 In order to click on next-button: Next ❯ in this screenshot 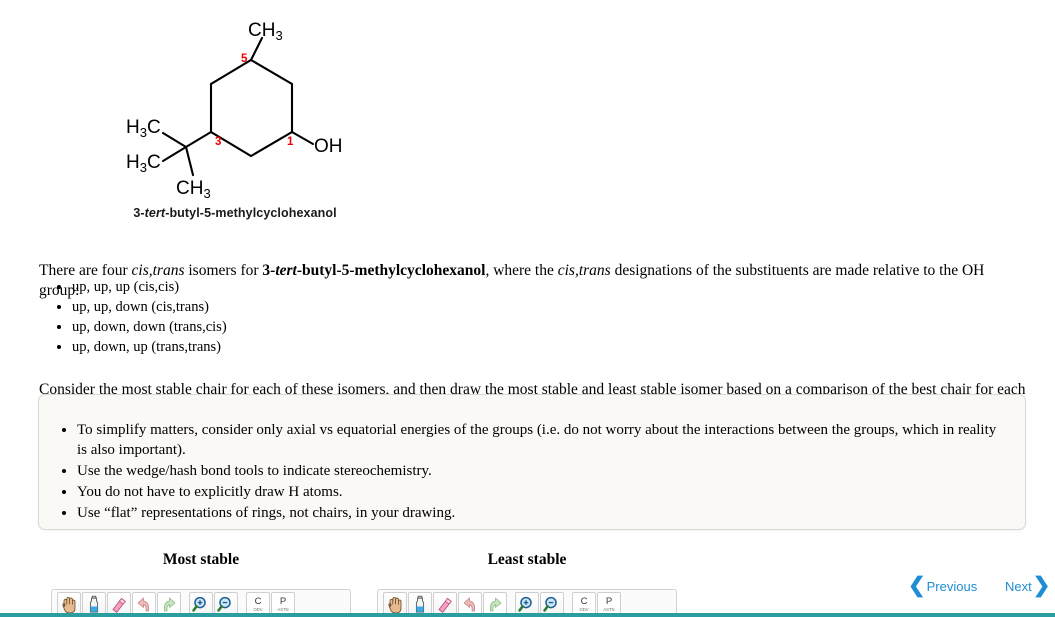, I will do `click(1028, 585)`.